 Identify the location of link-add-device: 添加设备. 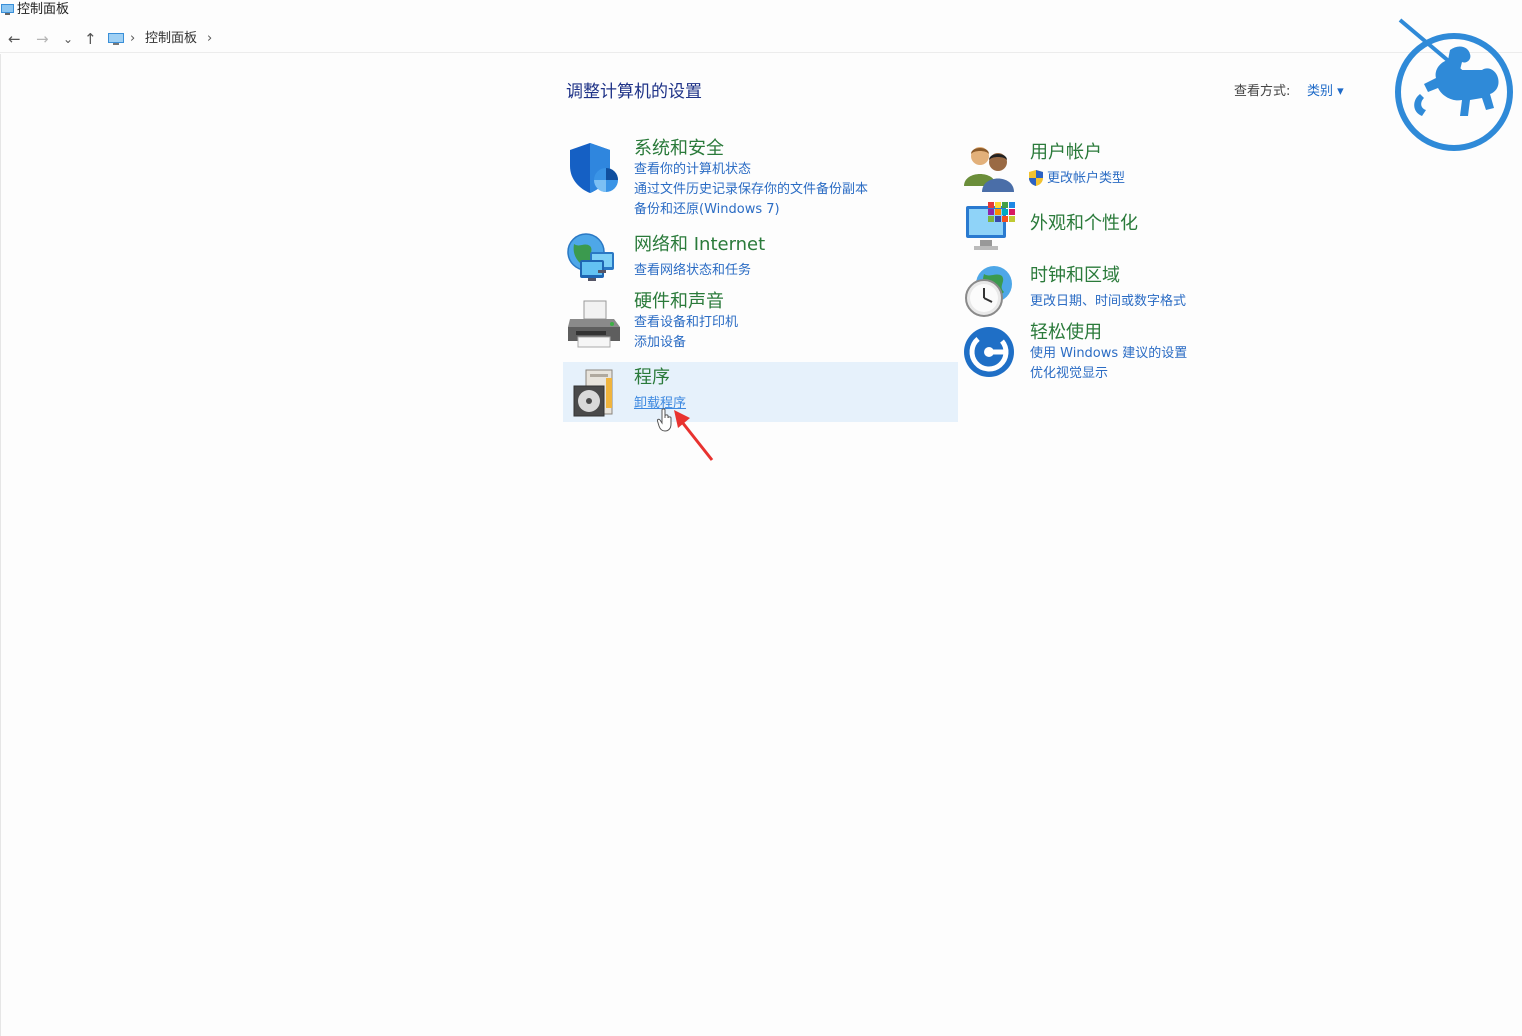
(660, 343).